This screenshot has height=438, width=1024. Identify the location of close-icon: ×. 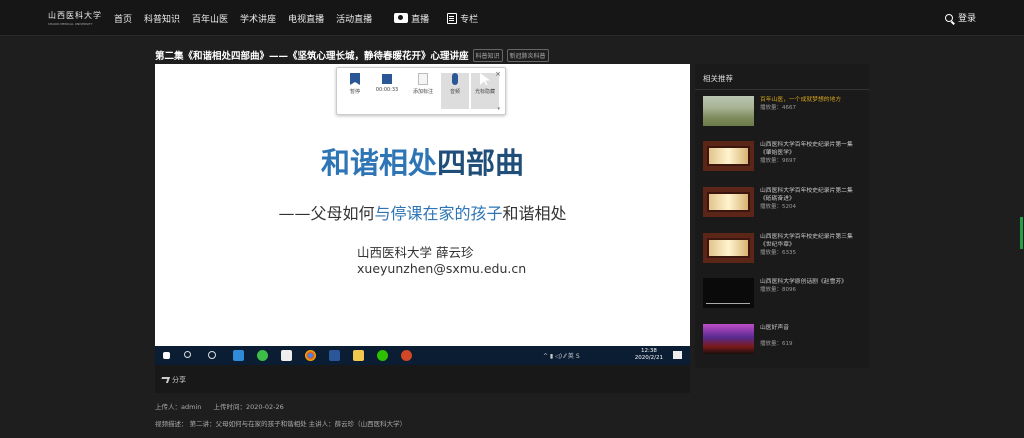
(498, 74).